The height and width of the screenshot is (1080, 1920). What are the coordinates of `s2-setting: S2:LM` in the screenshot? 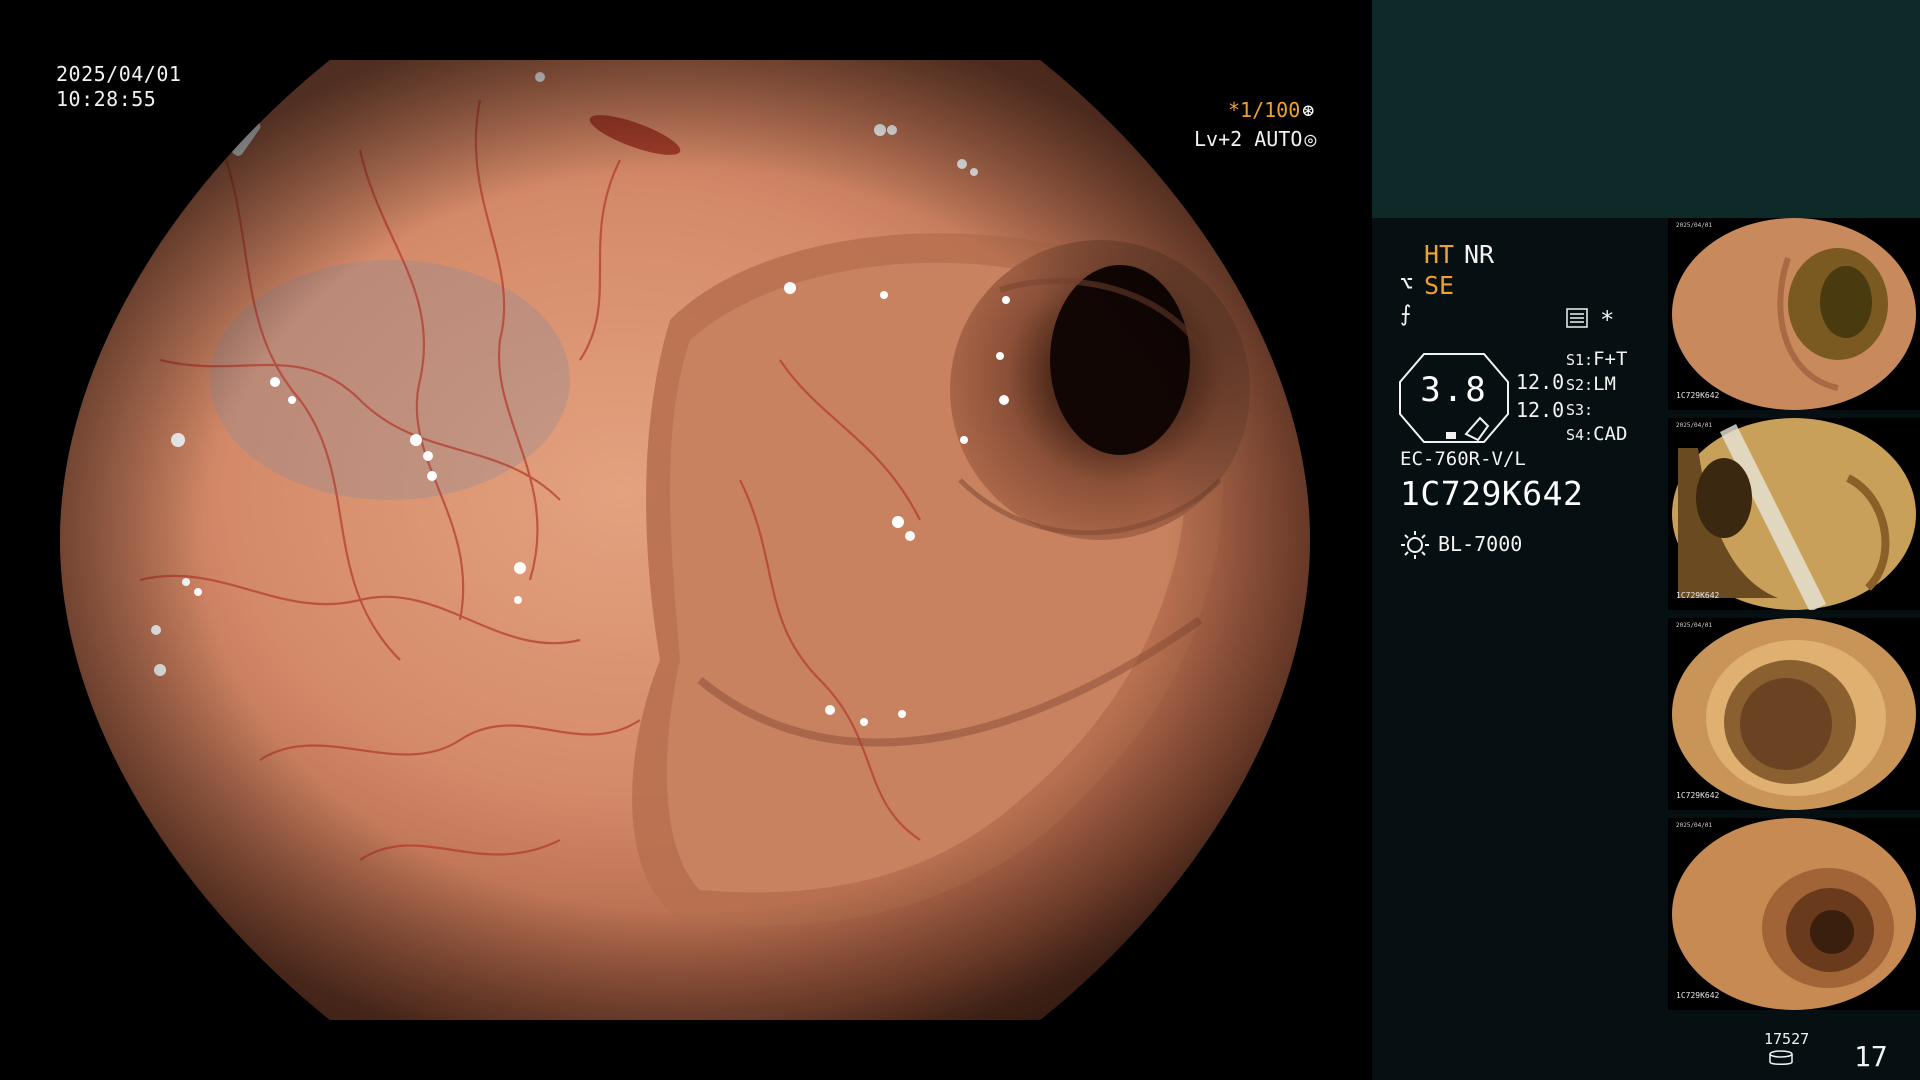 It's located at (1591, 384).